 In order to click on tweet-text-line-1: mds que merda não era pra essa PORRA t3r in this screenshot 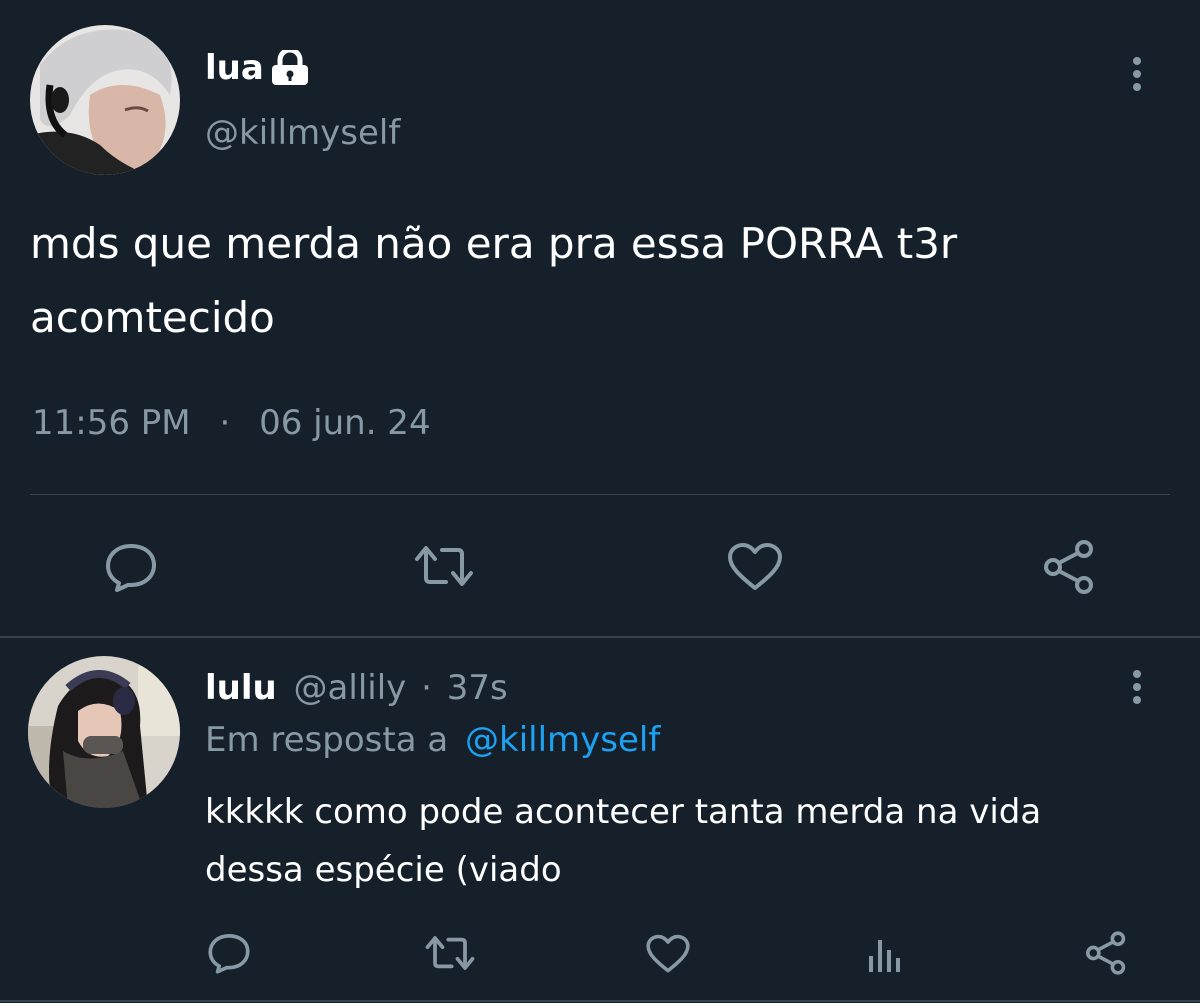, I will do `click(494, 243)`.